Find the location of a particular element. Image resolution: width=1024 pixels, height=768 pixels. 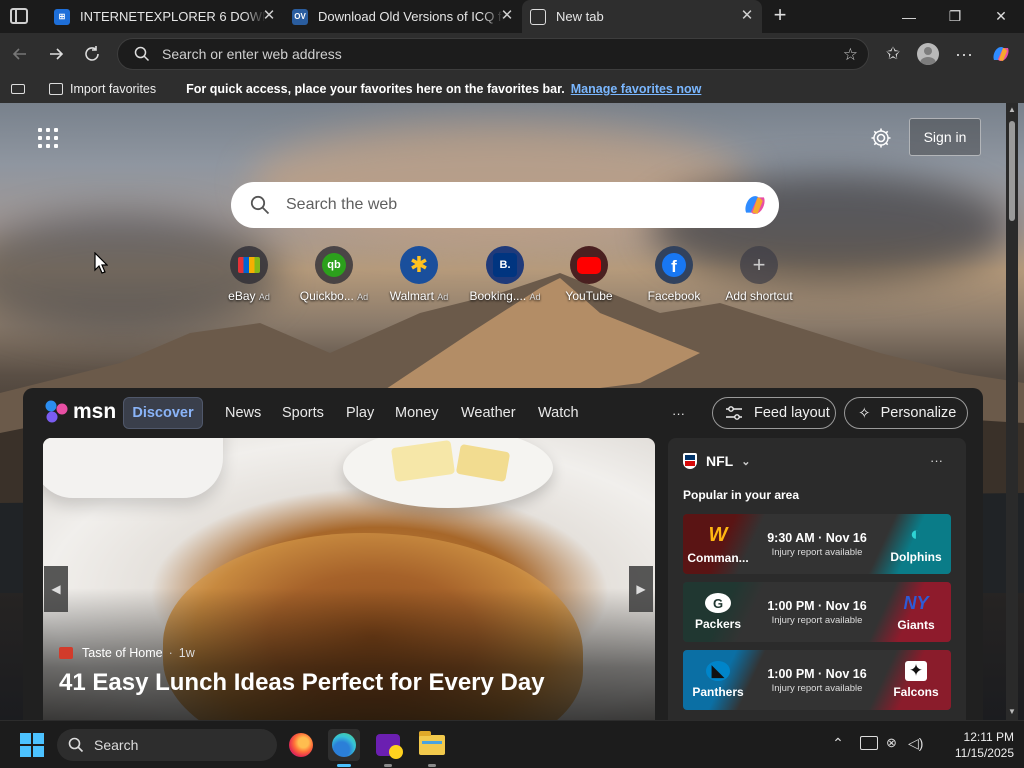

import-icon is located at coordinates (56, 89).